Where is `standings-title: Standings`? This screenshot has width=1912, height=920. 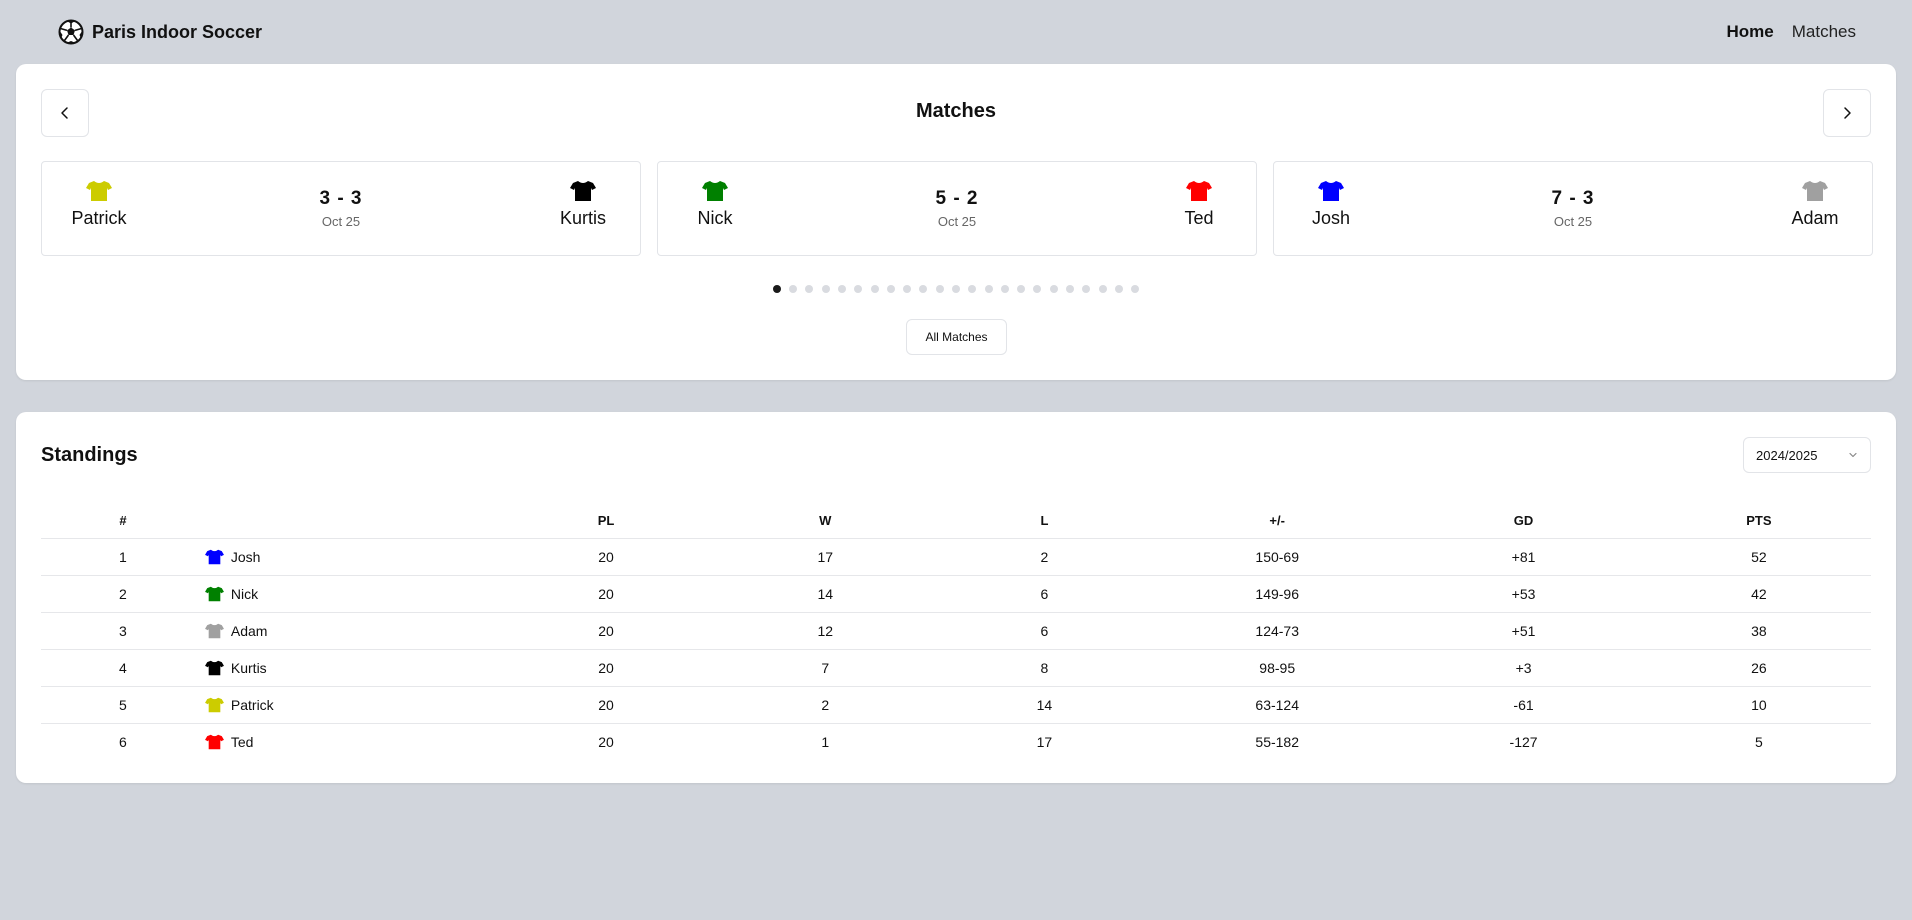
standings-title: Standings is located at coordinates (89, 455).